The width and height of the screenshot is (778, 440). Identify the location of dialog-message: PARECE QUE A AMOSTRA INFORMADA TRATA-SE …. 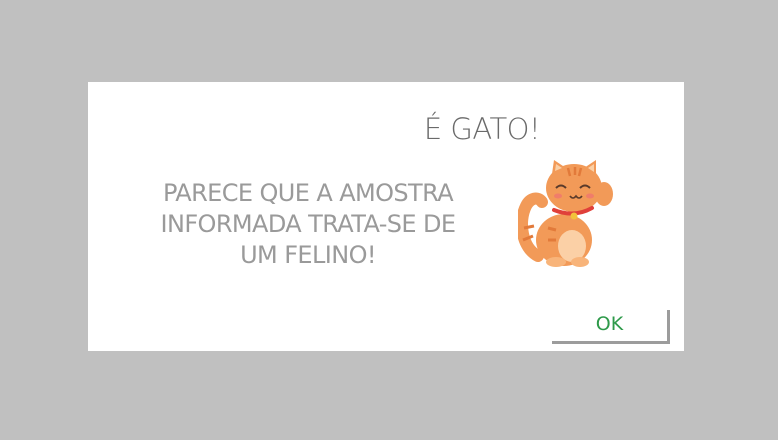
(308, 224).